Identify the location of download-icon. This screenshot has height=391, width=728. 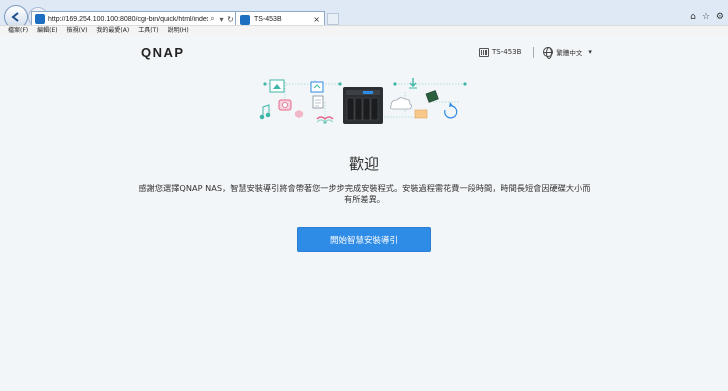
(413, 83).